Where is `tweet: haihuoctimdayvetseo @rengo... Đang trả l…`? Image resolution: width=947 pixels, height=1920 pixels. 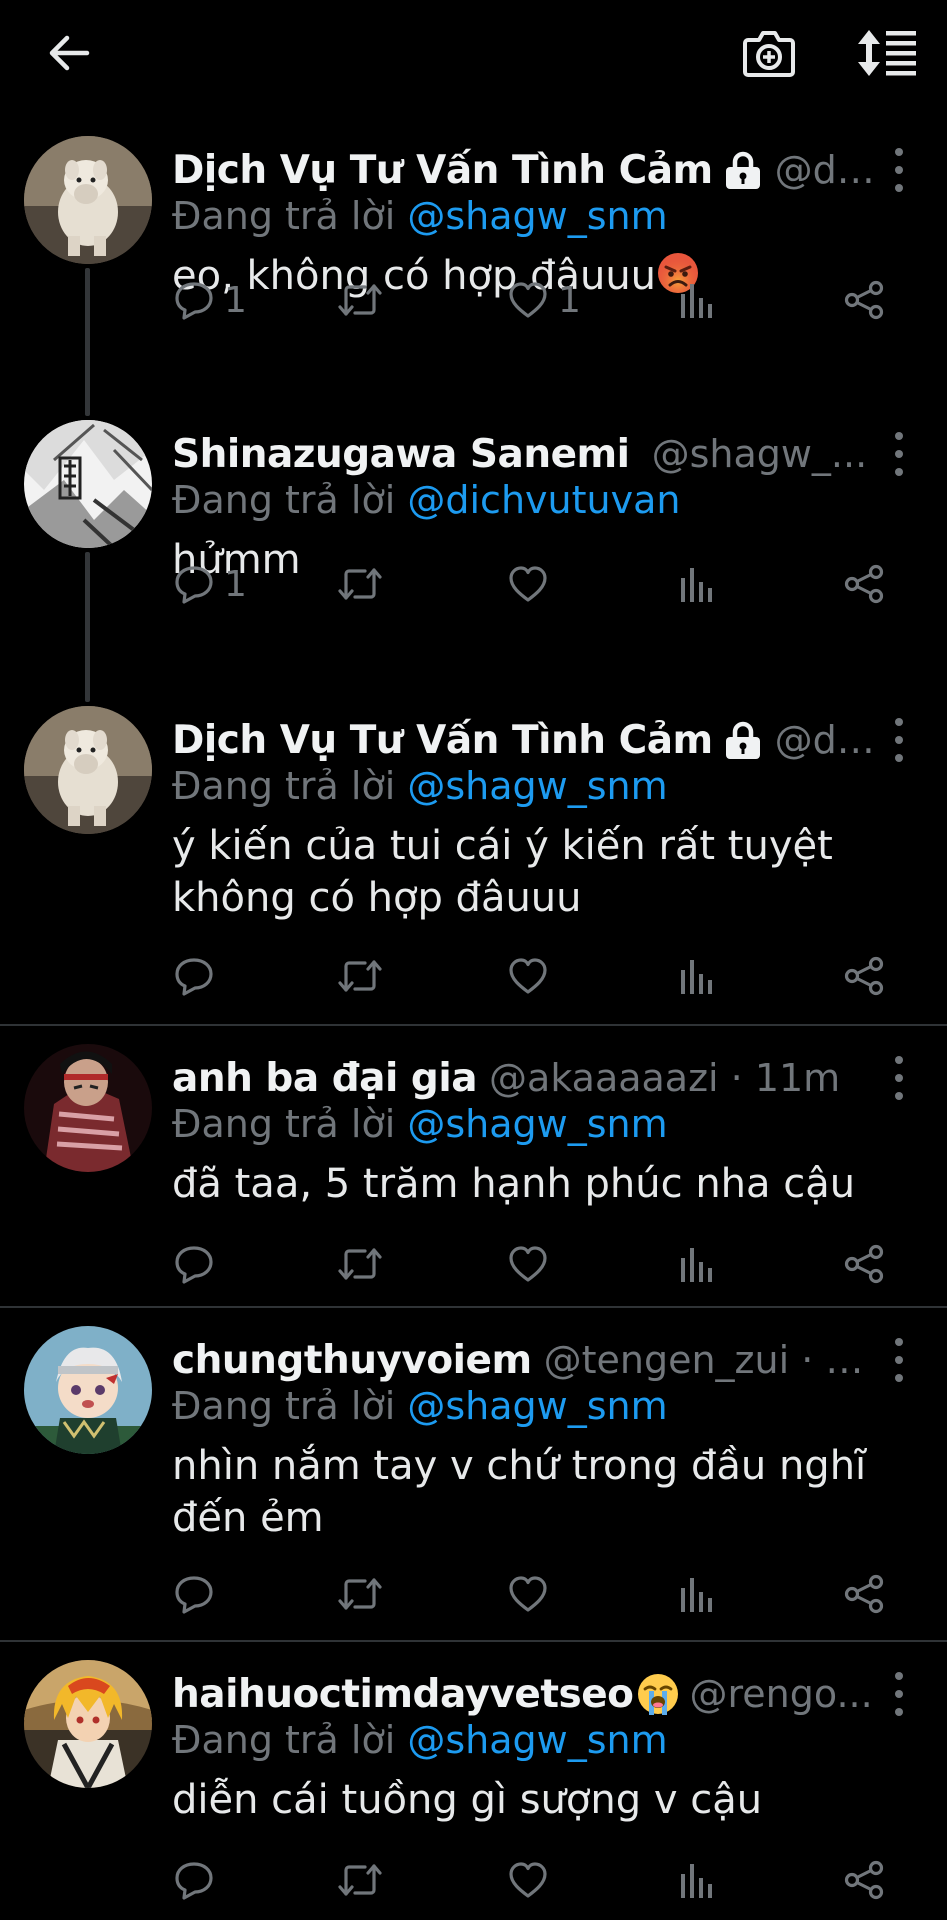 tweet: haihuoctimdayvetseo @rengo... Đang trả l… is located at coordinates (473, 1790).